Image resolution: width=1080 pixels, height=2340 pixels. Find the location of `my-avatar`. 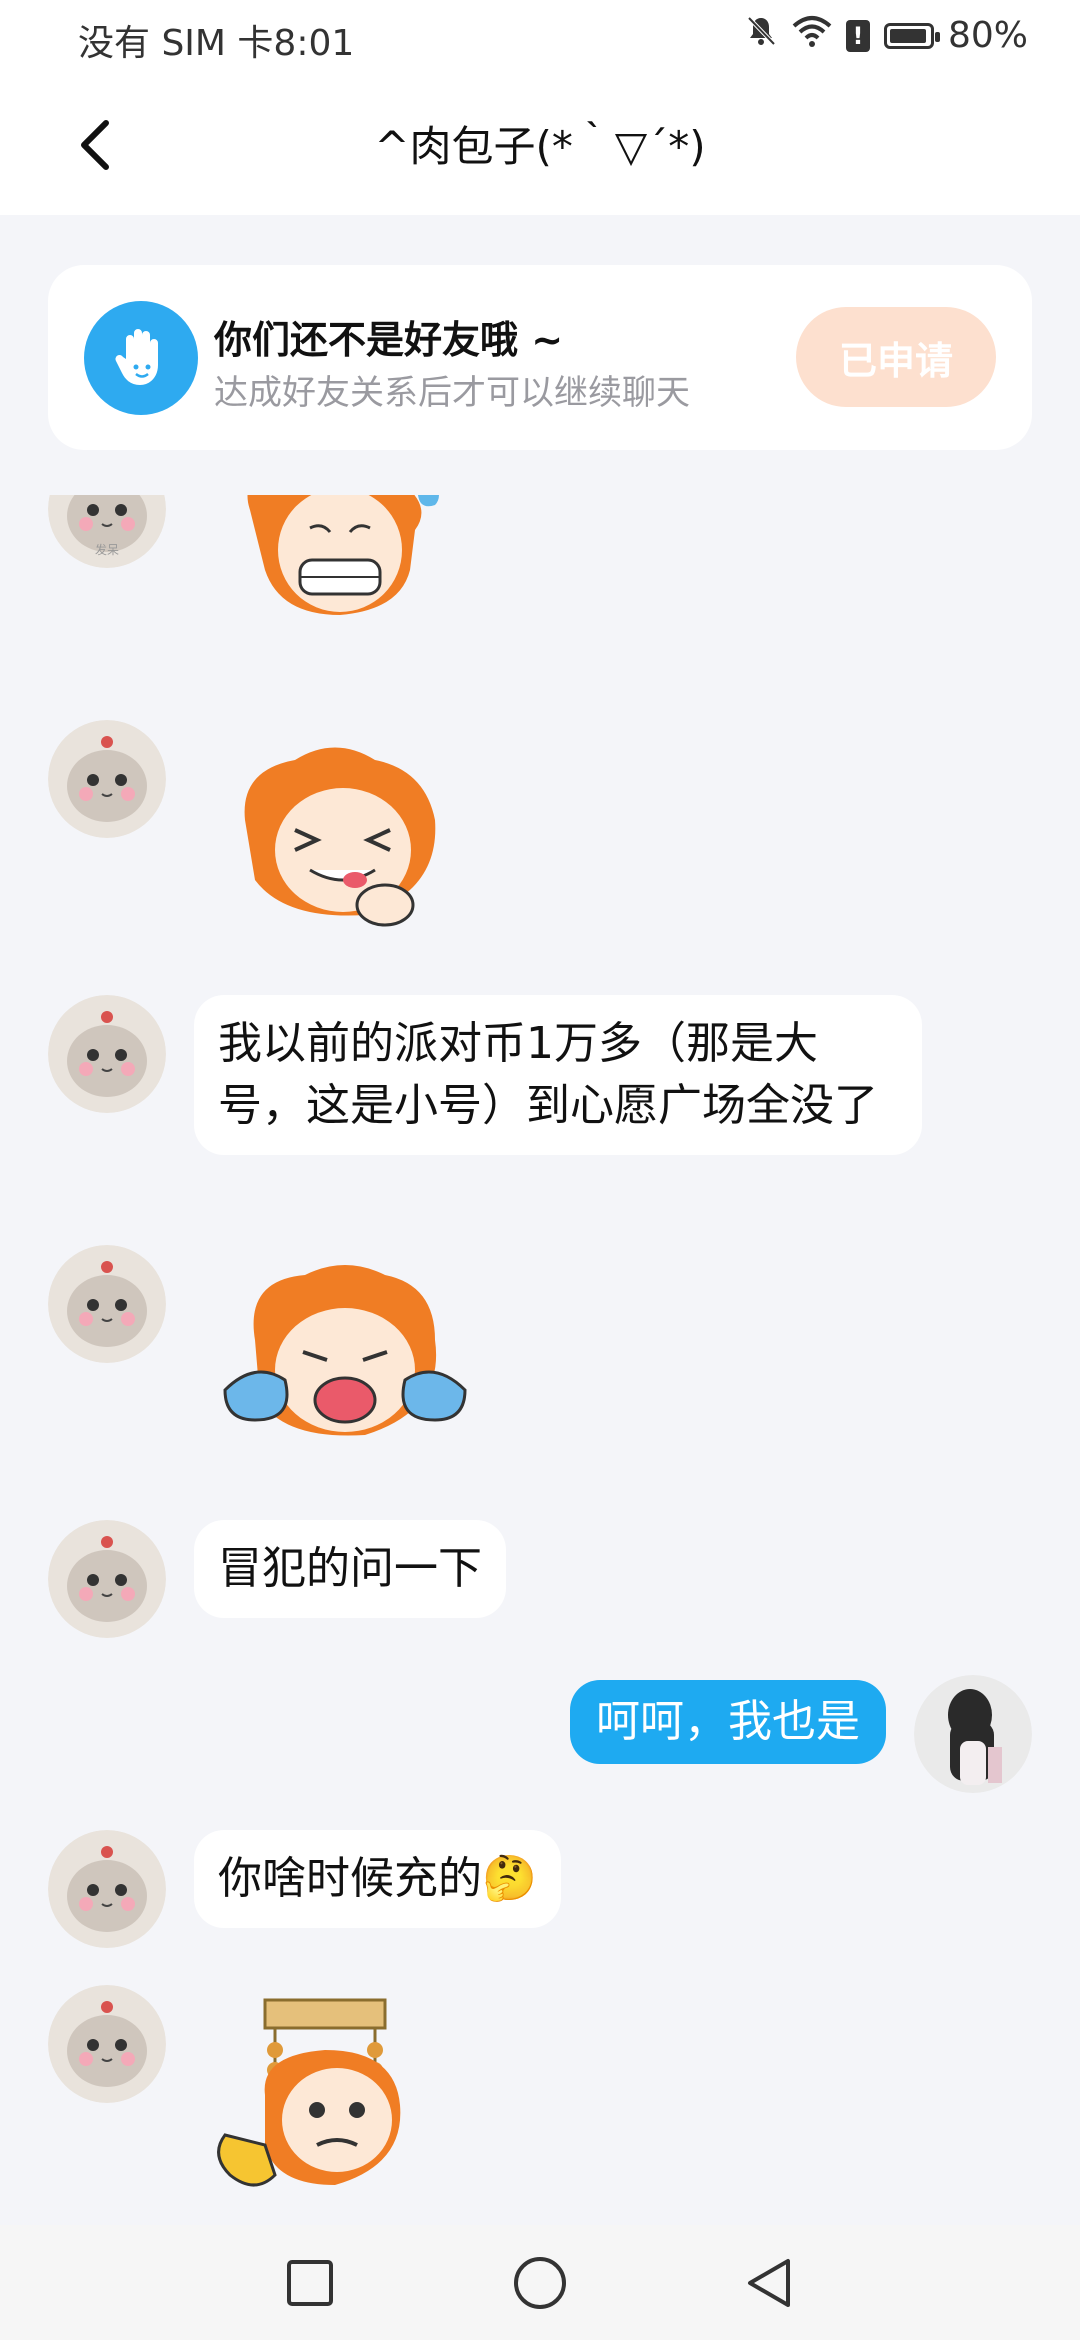

my-avatar is located at coordinates (973, 1734).